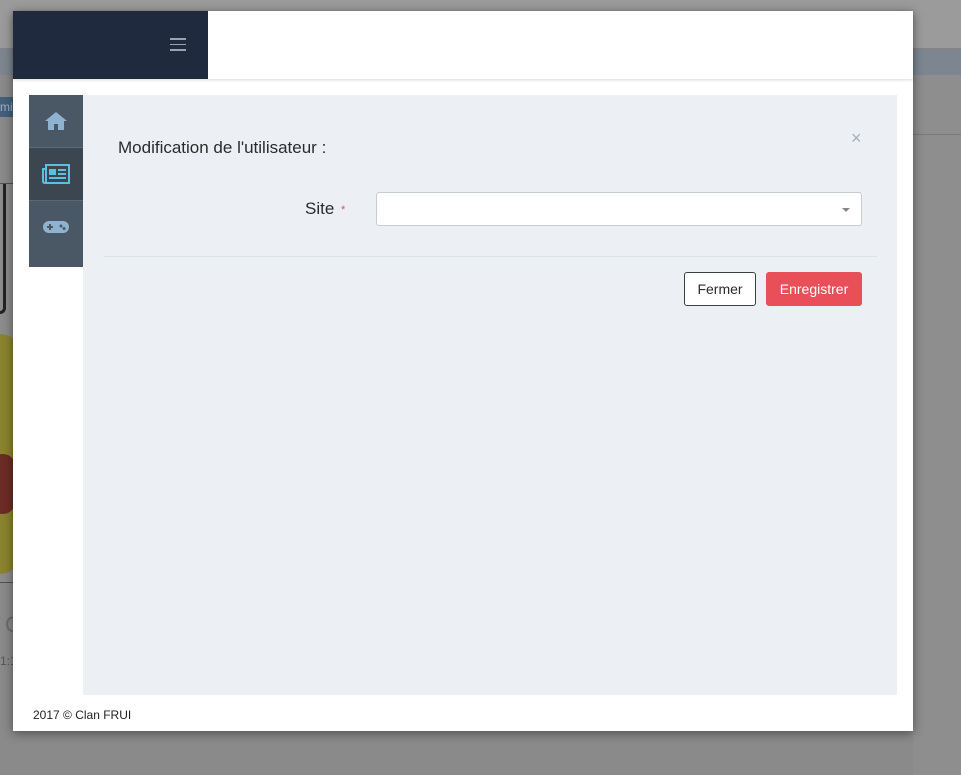 This screenshot has width=961, height=775. What do you see at coordinates (222, 147) in the screenshot?
I see `modal-title: Modification de l'utilisateur :` at bounding box center [222, 147].